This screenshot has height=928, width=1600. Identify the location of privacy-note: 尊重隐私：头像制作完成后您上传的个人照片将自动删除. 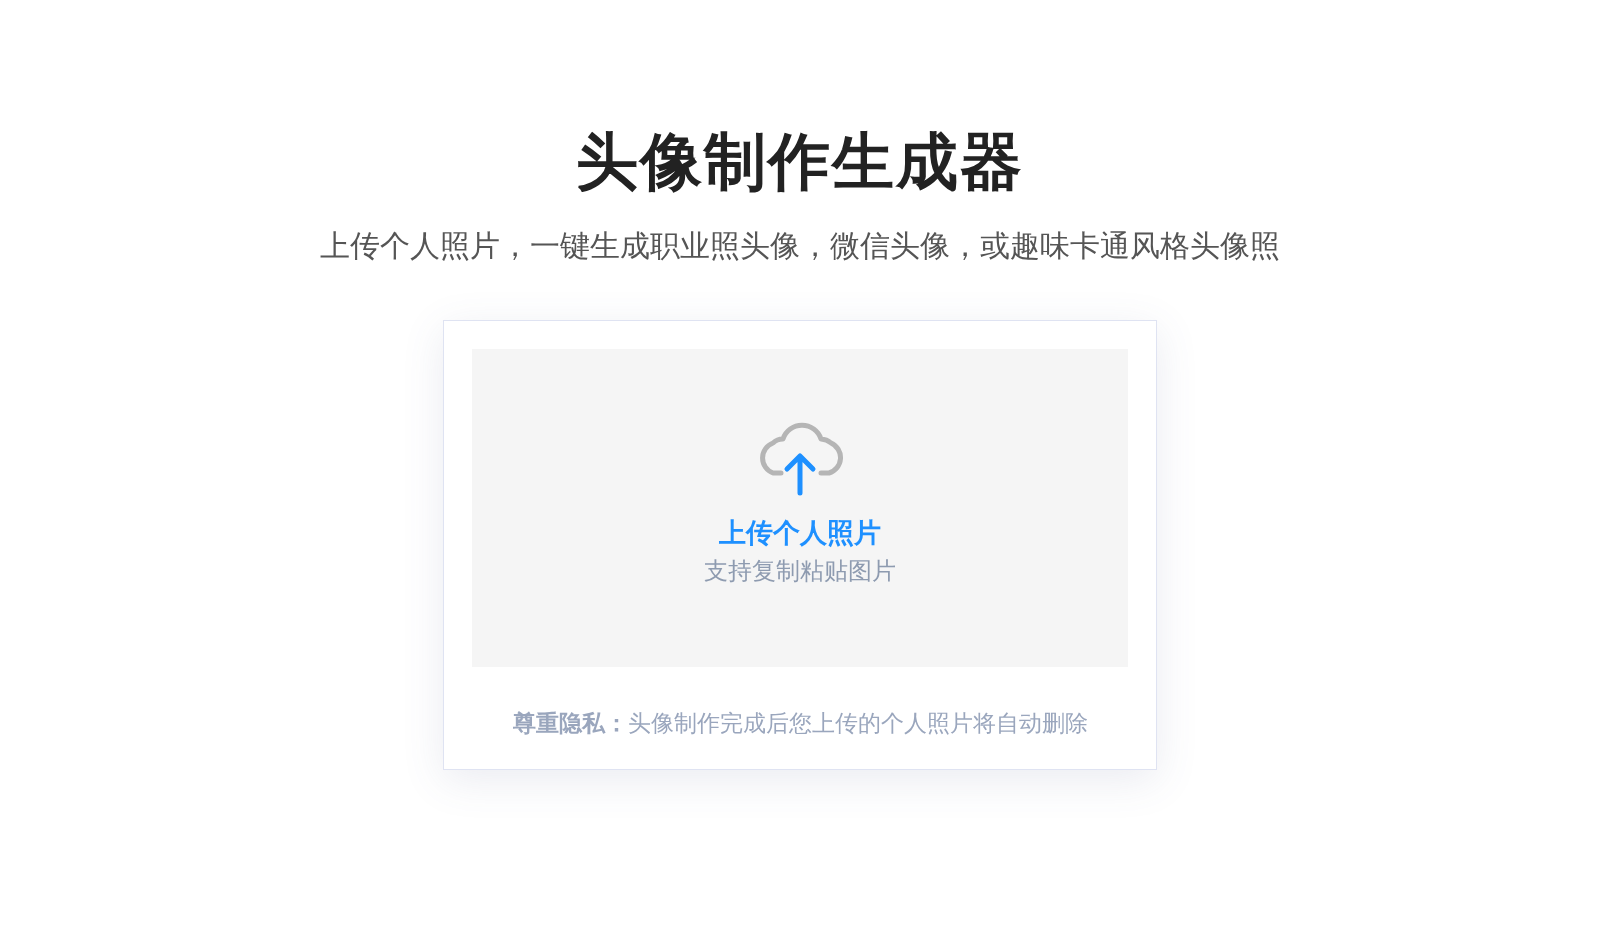
(800, 723).